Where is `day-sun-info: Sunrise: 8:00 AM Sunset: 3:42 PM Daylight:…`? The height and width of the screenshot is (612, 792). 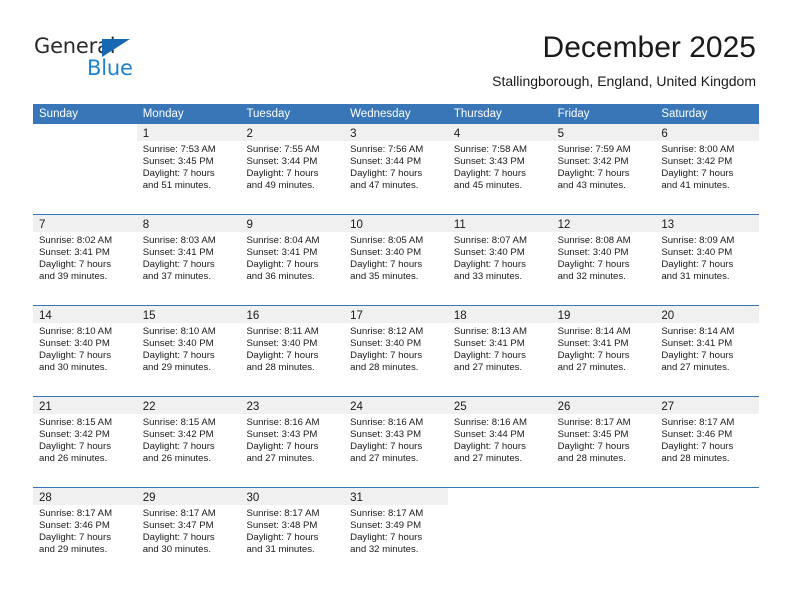 day-sun-info: Sunrise: 8:00 AM Sunset: 3:42 PM Daylight:… is located at coordinates (707, 166).